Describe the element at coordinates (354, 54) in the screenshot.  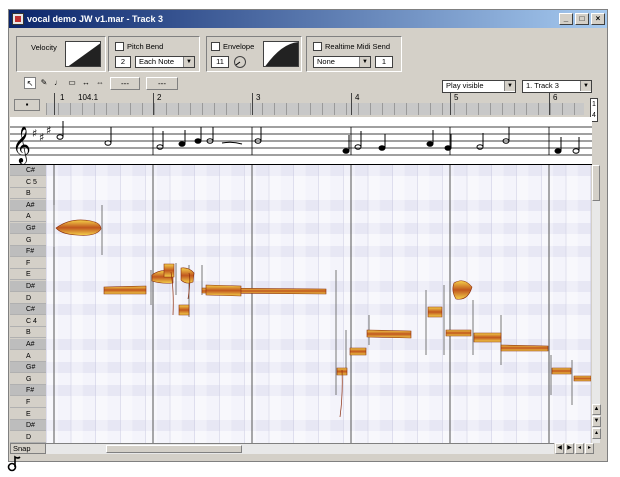
I see `realtime-midi-panel: Realtime Midi Send None ▼ 1` at that location.